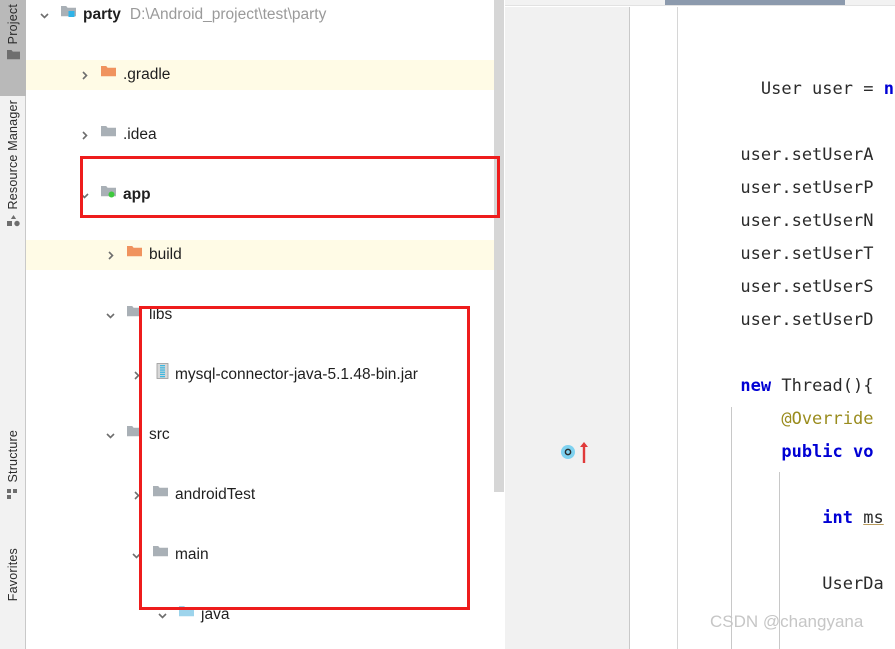  Describe the element at coordinates (755, 2) in the screenshot. I see `editor-horizontal-scrollbar-thumb` at that location.